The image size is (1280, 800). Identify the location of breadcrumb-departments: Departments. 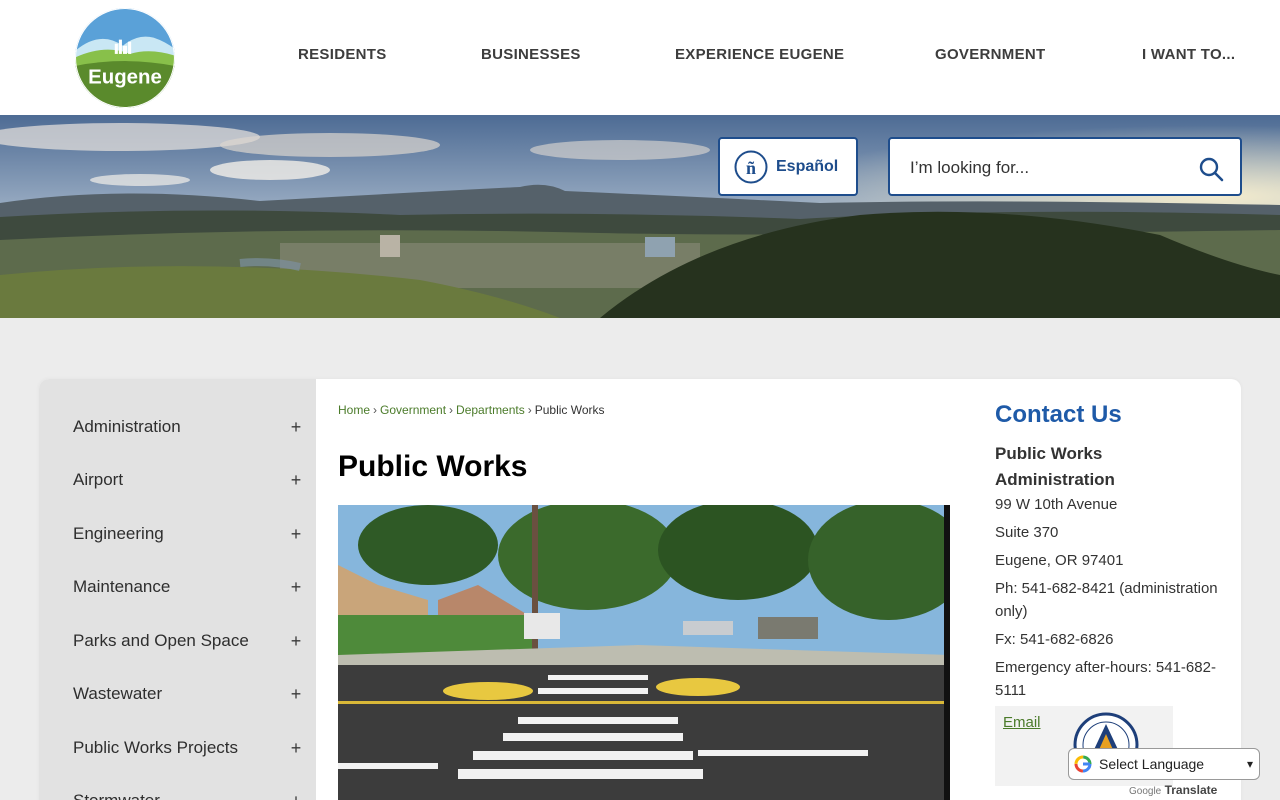
(490, 410).